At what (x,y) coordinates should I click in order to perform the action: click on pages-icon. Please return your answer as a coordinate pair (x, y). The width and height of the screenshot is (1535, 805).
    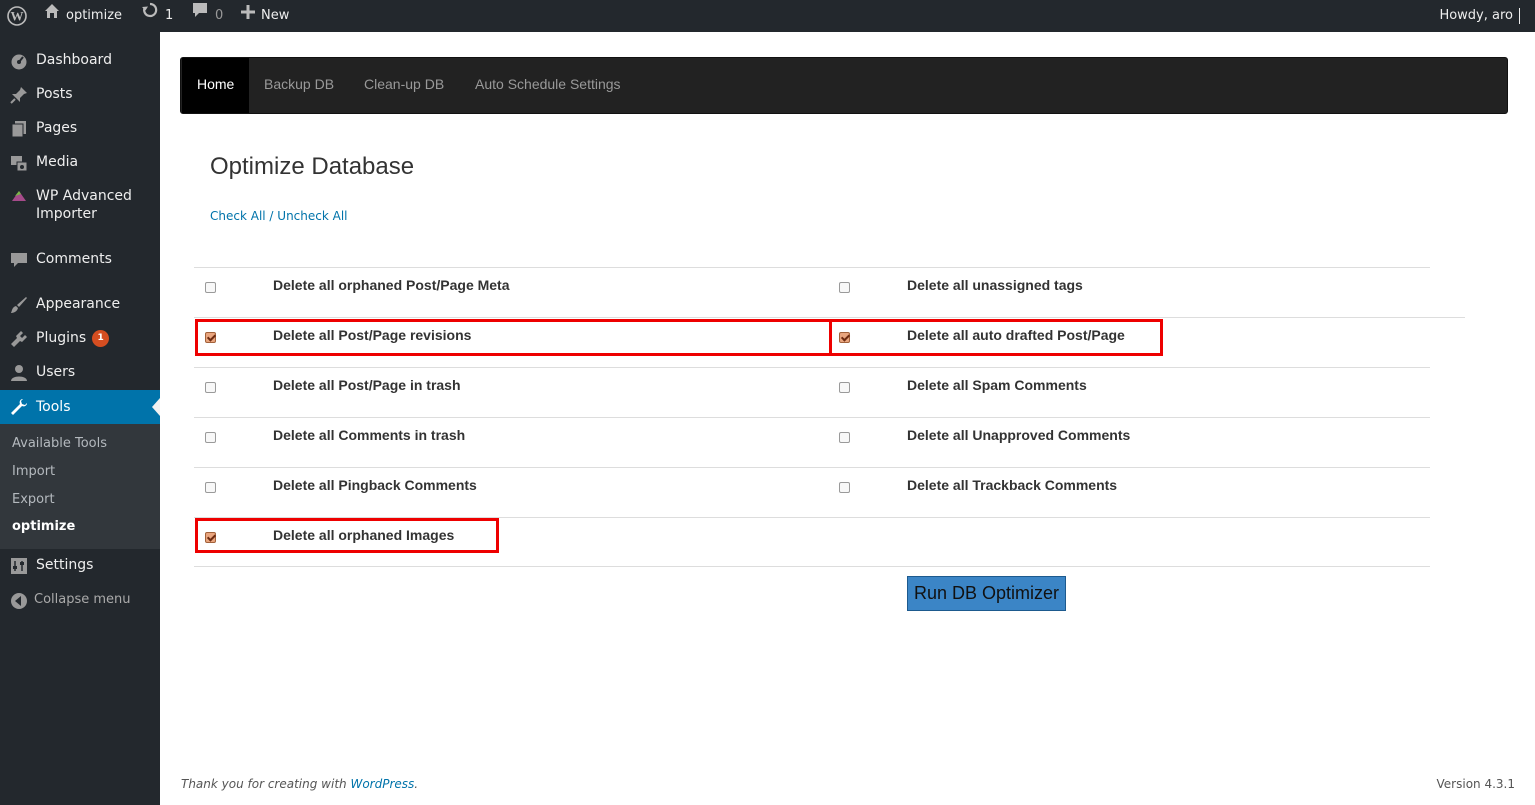
    Looking at the image, I should click on (19, 129).